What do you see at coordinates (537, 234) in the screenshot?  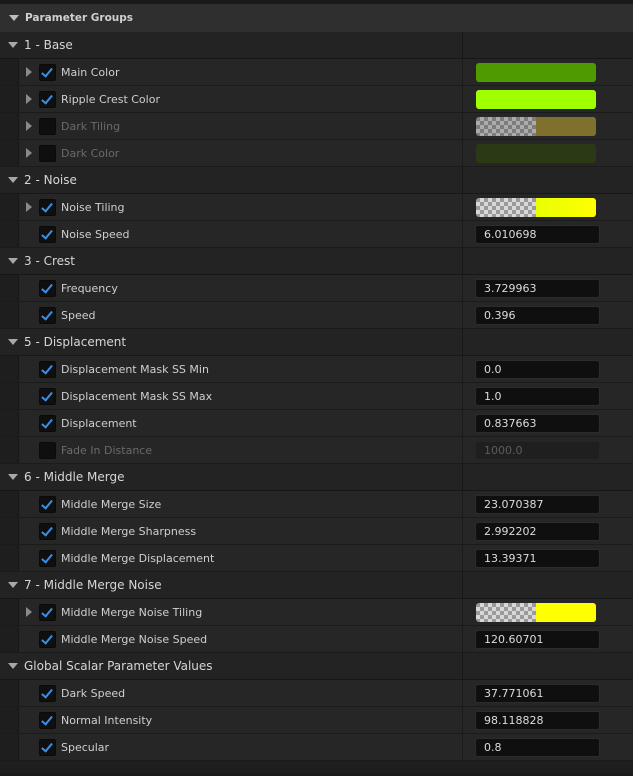 I see `value-input: 6.010698` at bounding box center [537, 234].